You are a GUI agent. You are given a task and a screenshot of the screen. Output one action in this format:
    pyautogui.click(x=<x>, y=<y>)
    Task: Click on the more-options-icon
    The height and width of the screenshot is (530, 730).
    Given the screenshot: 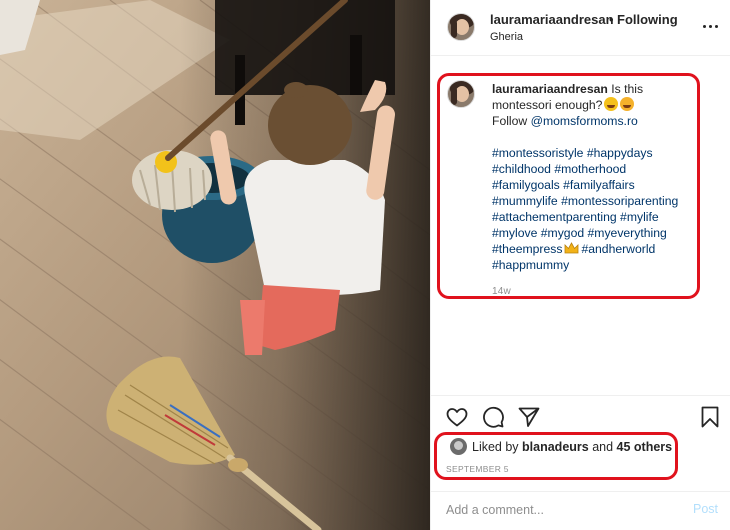 What is the action you would take?
    pyautogui.click(x=711, y=26)
    